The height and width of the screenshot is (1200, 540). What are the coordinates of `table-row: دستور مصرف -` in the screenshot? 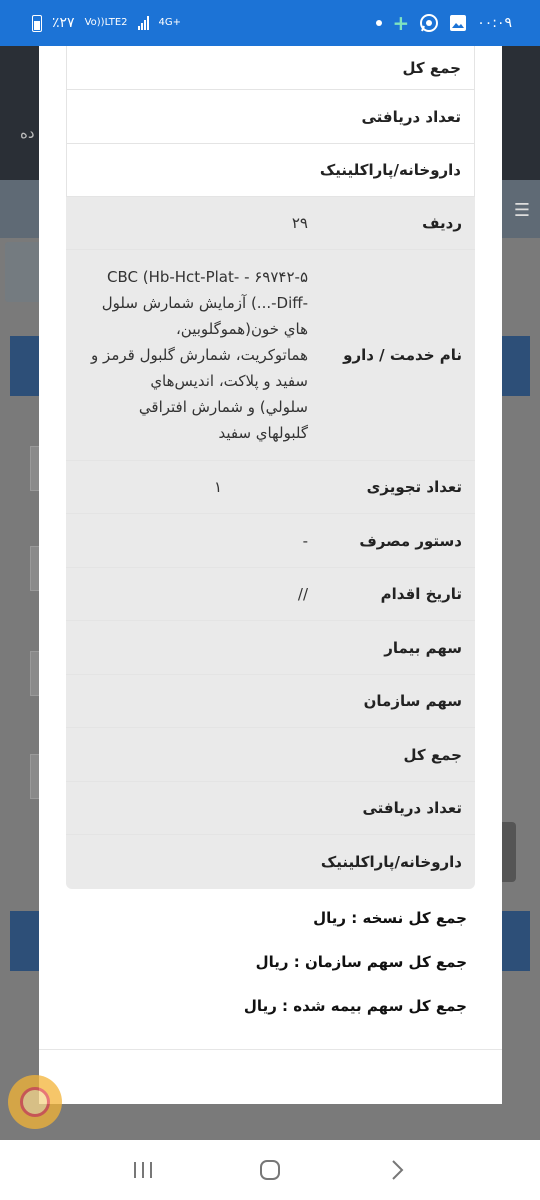 It's located at (270, 541).